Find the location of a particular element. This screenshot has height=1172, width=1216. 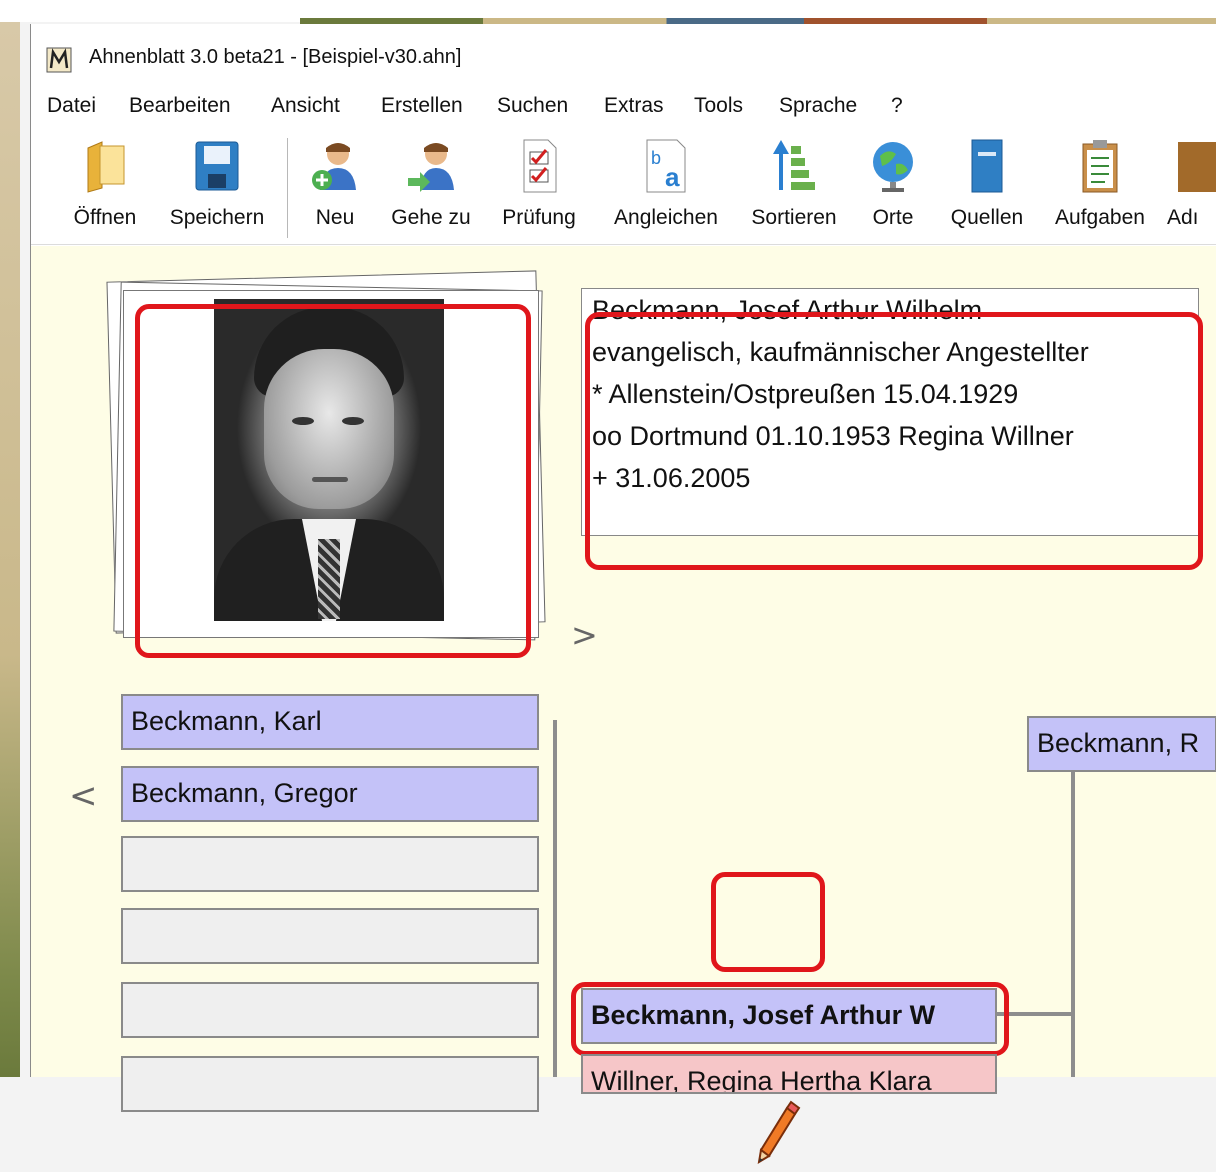

father-box: Beckmann, R is located at coordinates (1121, 744).